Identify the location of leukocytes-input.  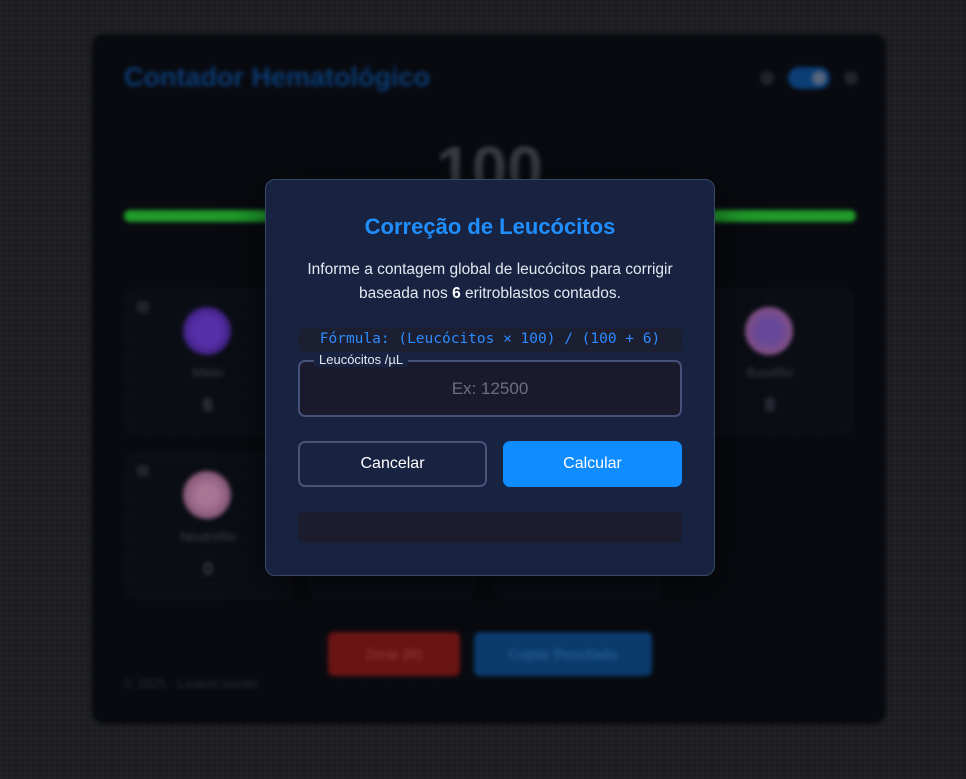
(490, 388).